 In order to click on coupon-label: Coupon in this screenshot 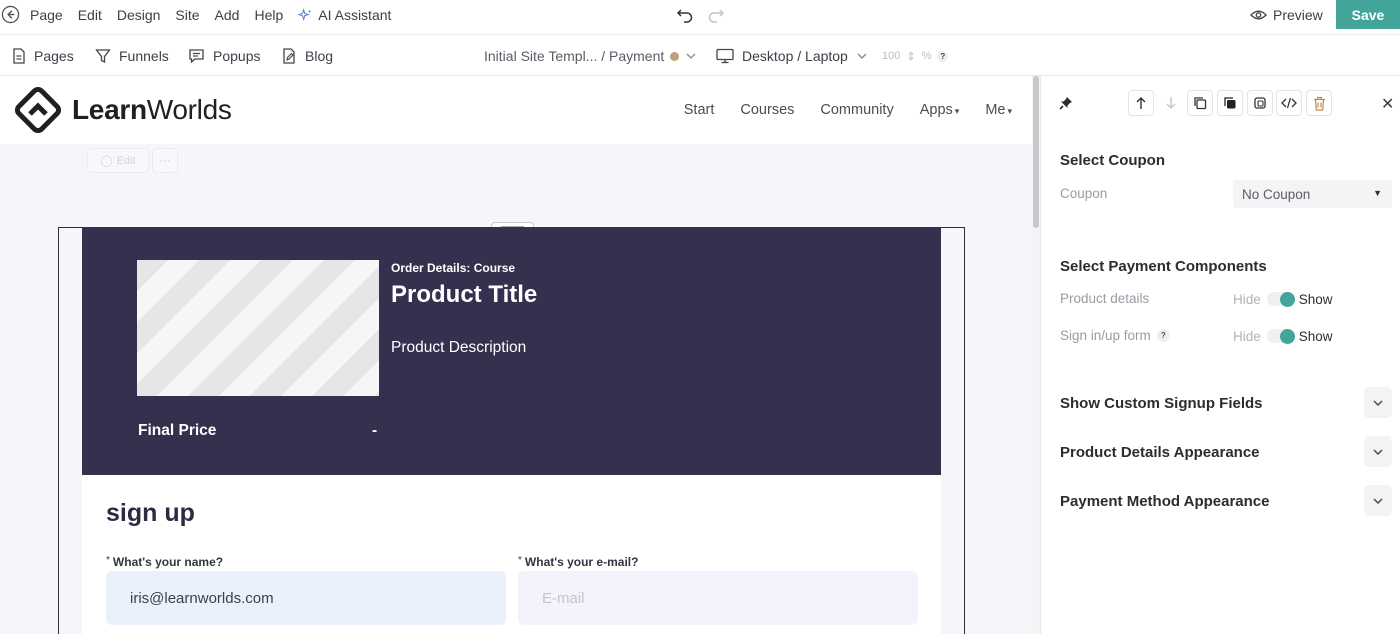, I will do `click(1083, 193)`.